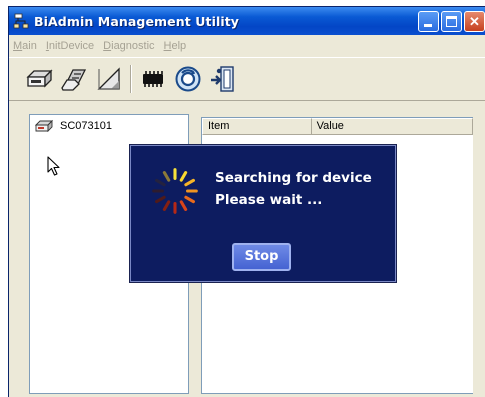 Image resolution: width=485 pixels, height=397 pixels. Describe the element at coordinates (128, 46) in the screenshot. I see `menu-diagnostic: Diagnostic` at that location.